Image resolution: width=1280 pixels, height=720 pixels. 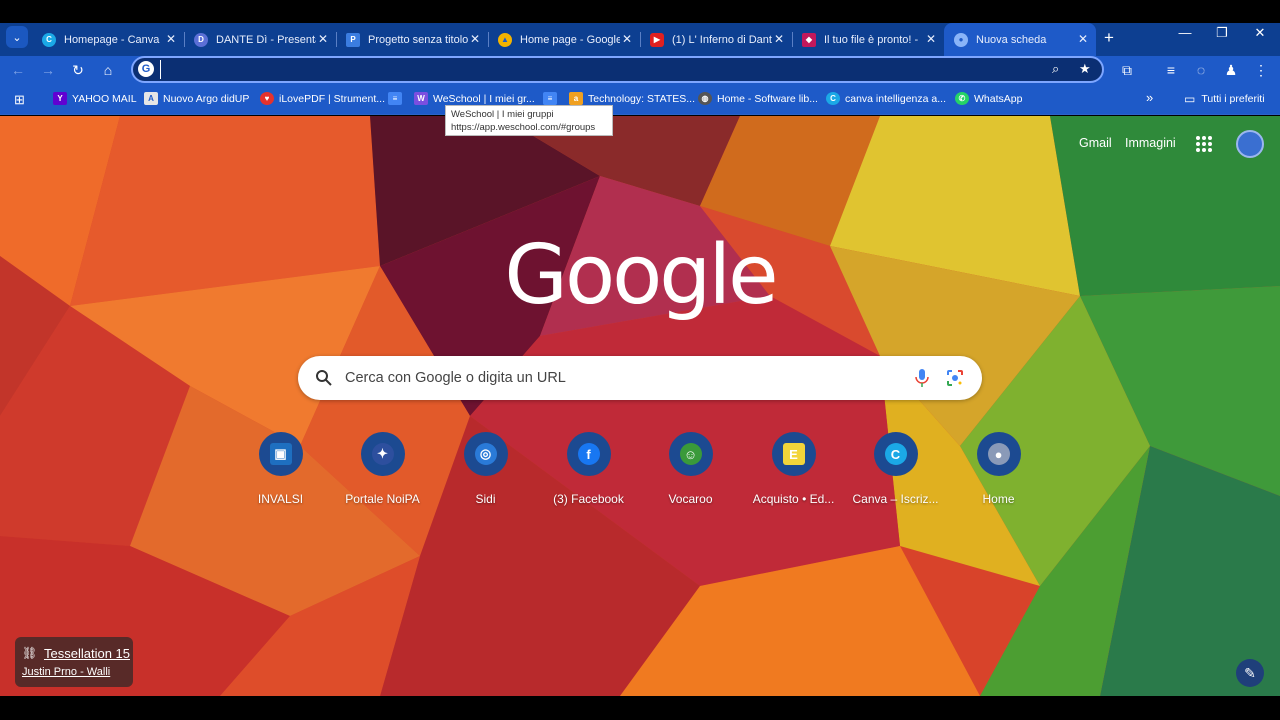 I want to click on shortcut-home: ● Home, so click(x=998, y=469).